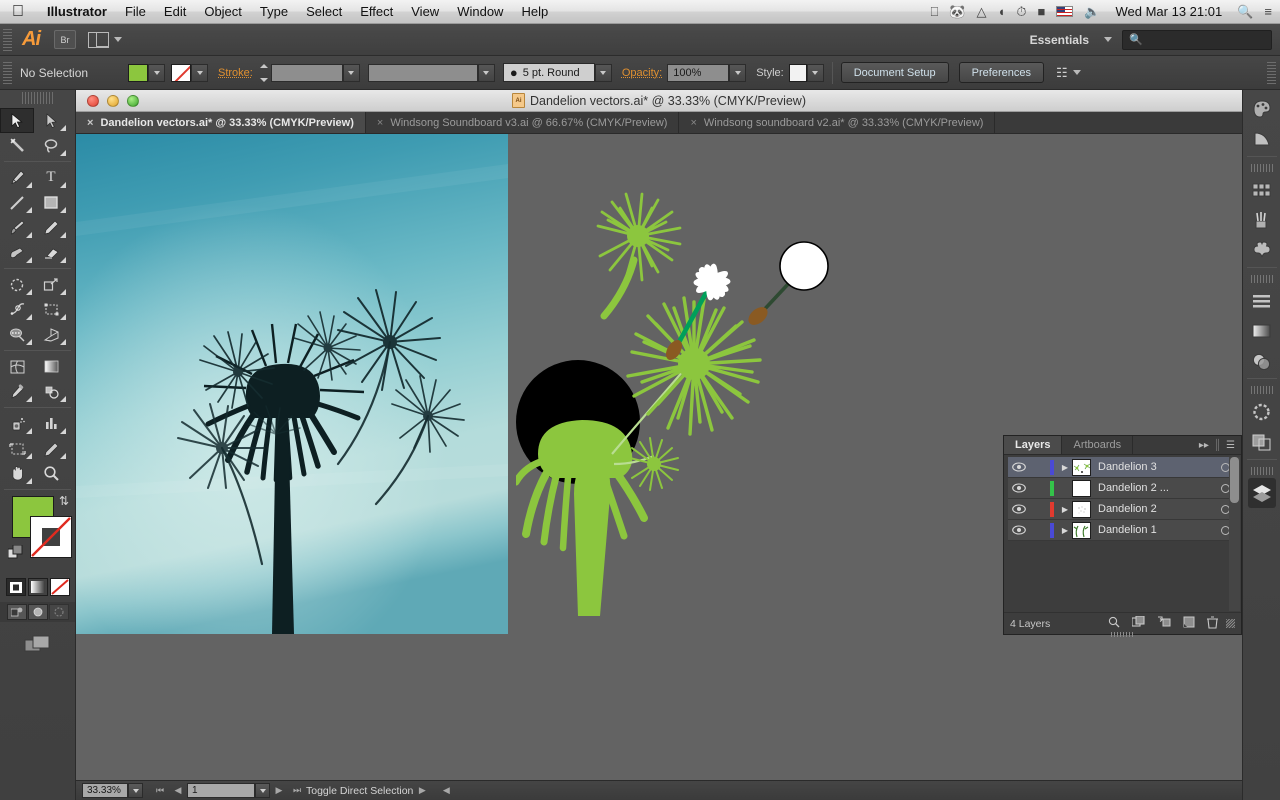 The width and height of the screenshot is (1280, 800). What do you see at coordinates (17, 120) in the screenshot?
I see `selection-tool` at bounding box center [17, 120].